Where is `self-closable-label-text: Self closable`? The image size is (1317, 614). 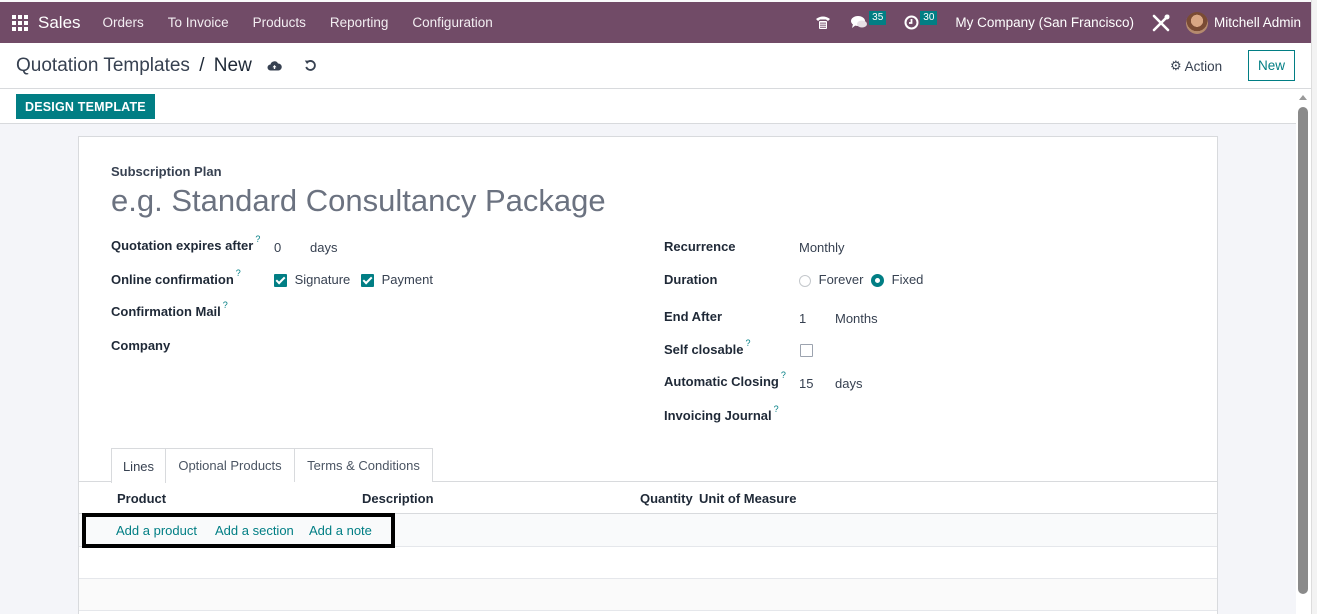 self-closable-label-text: Self closable is located at coordinates (704, 349).